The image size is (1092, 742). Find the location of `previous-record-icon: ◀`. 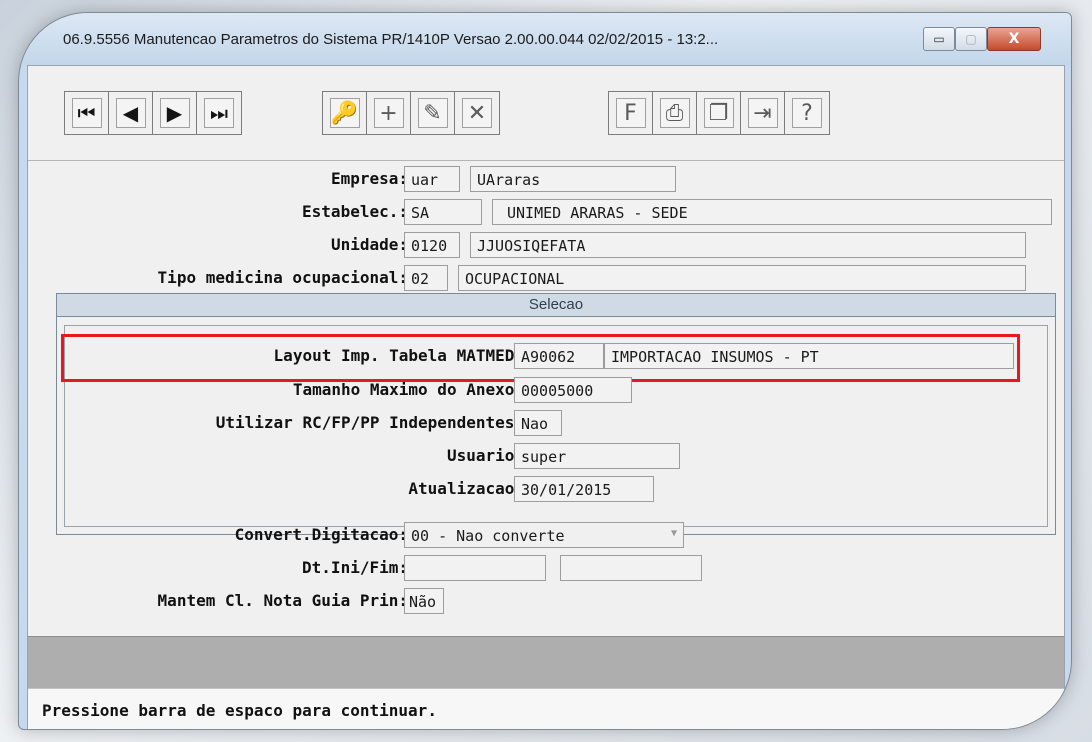

previous-record-icon: ◀ is located at coordinates (130, 113).